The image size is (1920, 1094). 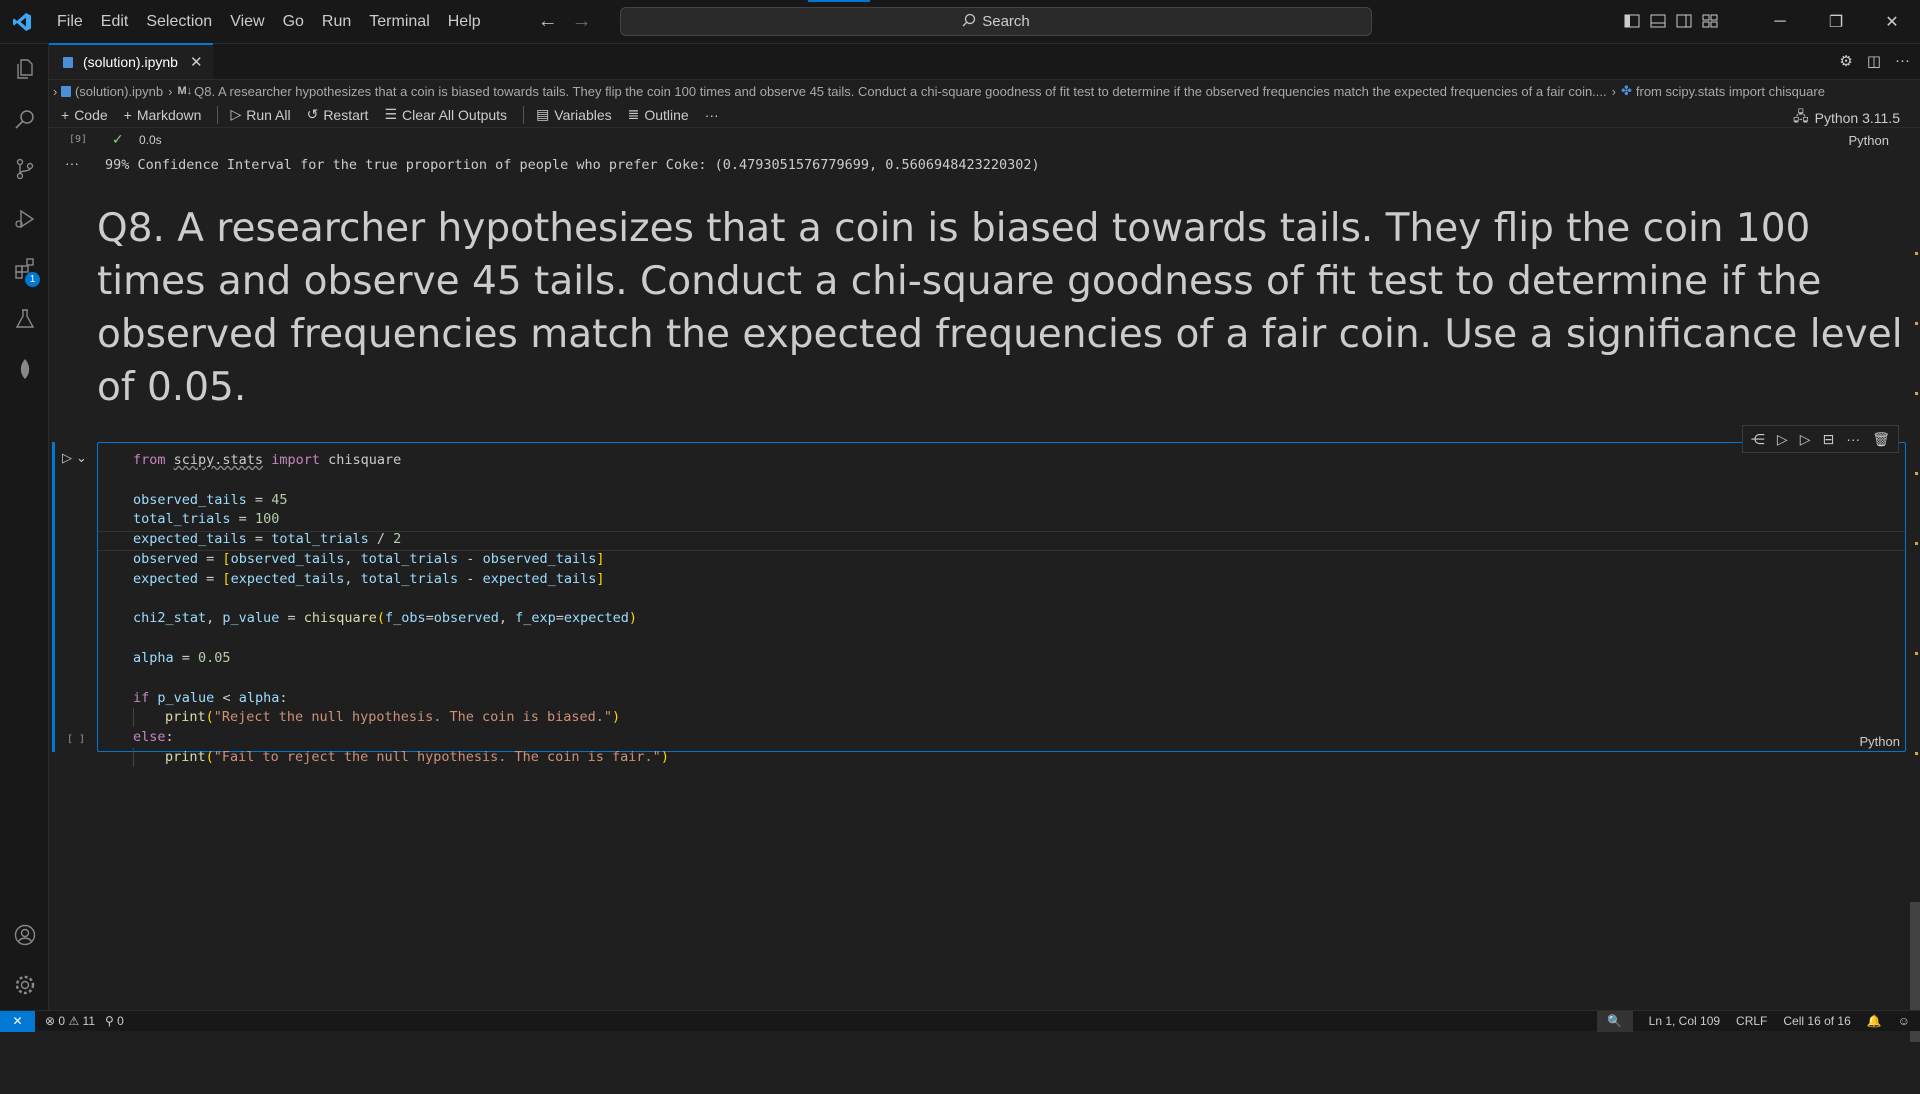 I want to click on run-cell-button: ▷ ⌄, so click(x=74, y=458).